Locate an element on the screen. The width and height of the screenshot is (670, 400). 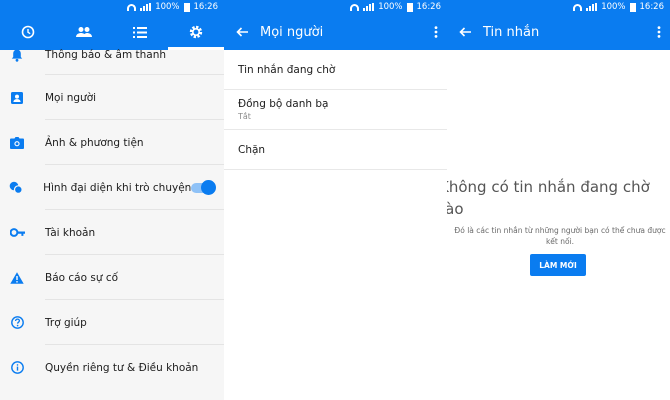
settings-item-label: Báo cáo sự cố is located at coordinates (82, 277).